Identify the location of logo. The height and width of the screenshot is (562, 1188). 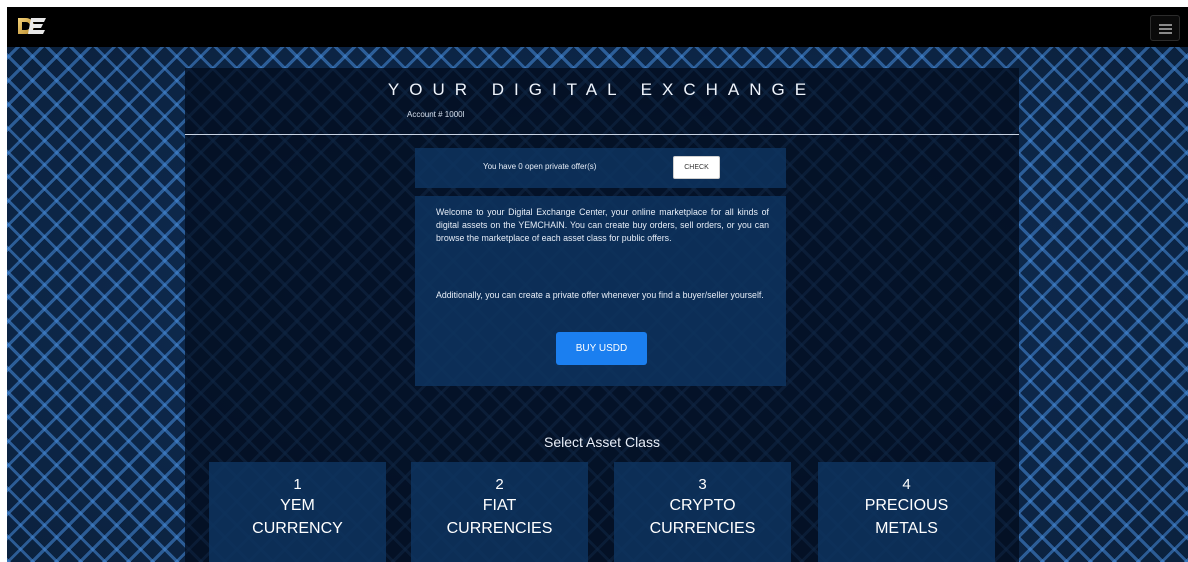
(32, 26).